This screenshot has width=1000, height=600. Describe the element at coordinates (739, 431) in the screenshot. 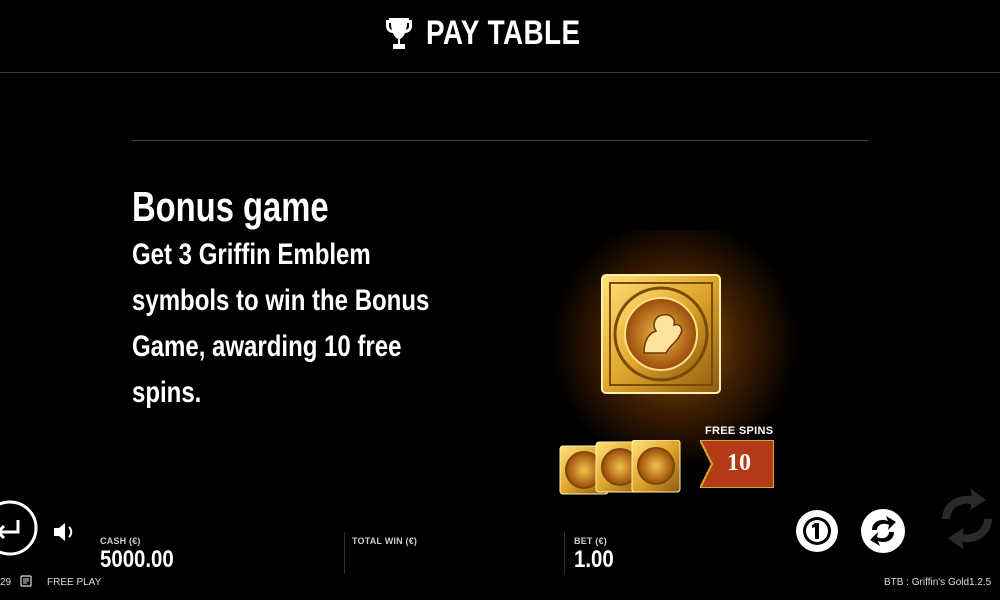

I see `free-spins-label: FREE SPINS` at that location.